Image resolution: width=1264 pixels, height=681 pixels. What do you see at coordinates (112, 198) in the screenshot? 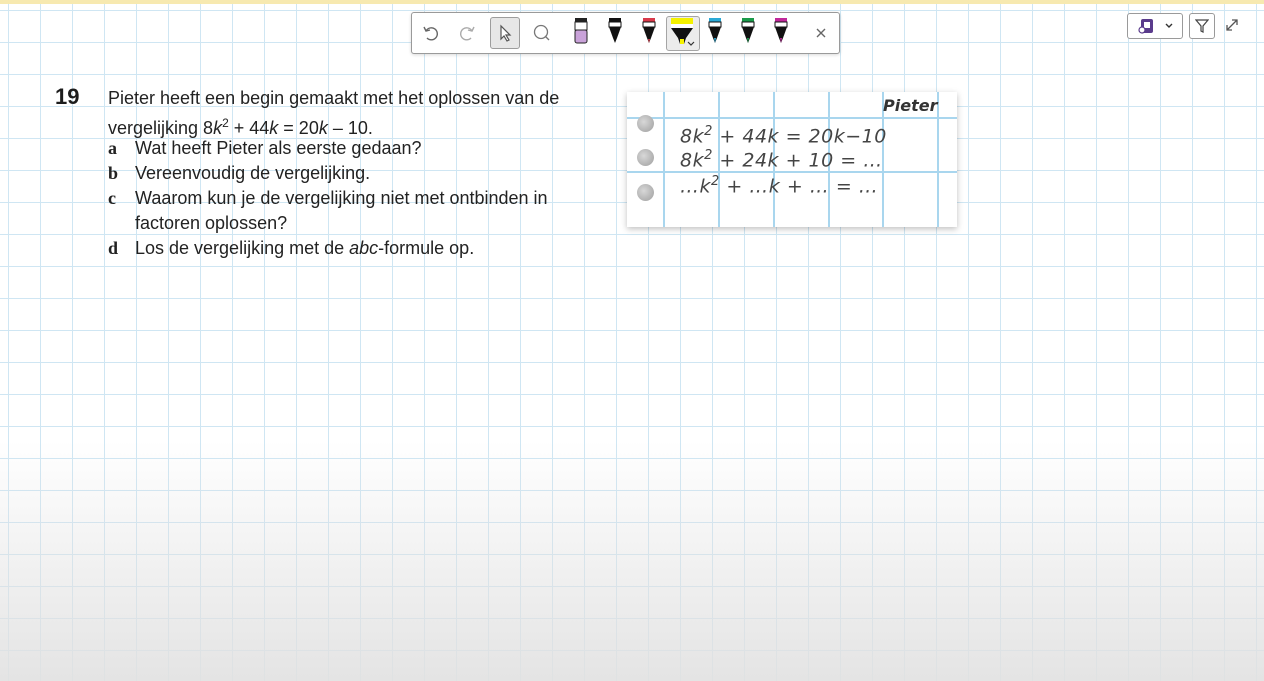
I see `part-c-letter: c` at bounding box center [112, 198].